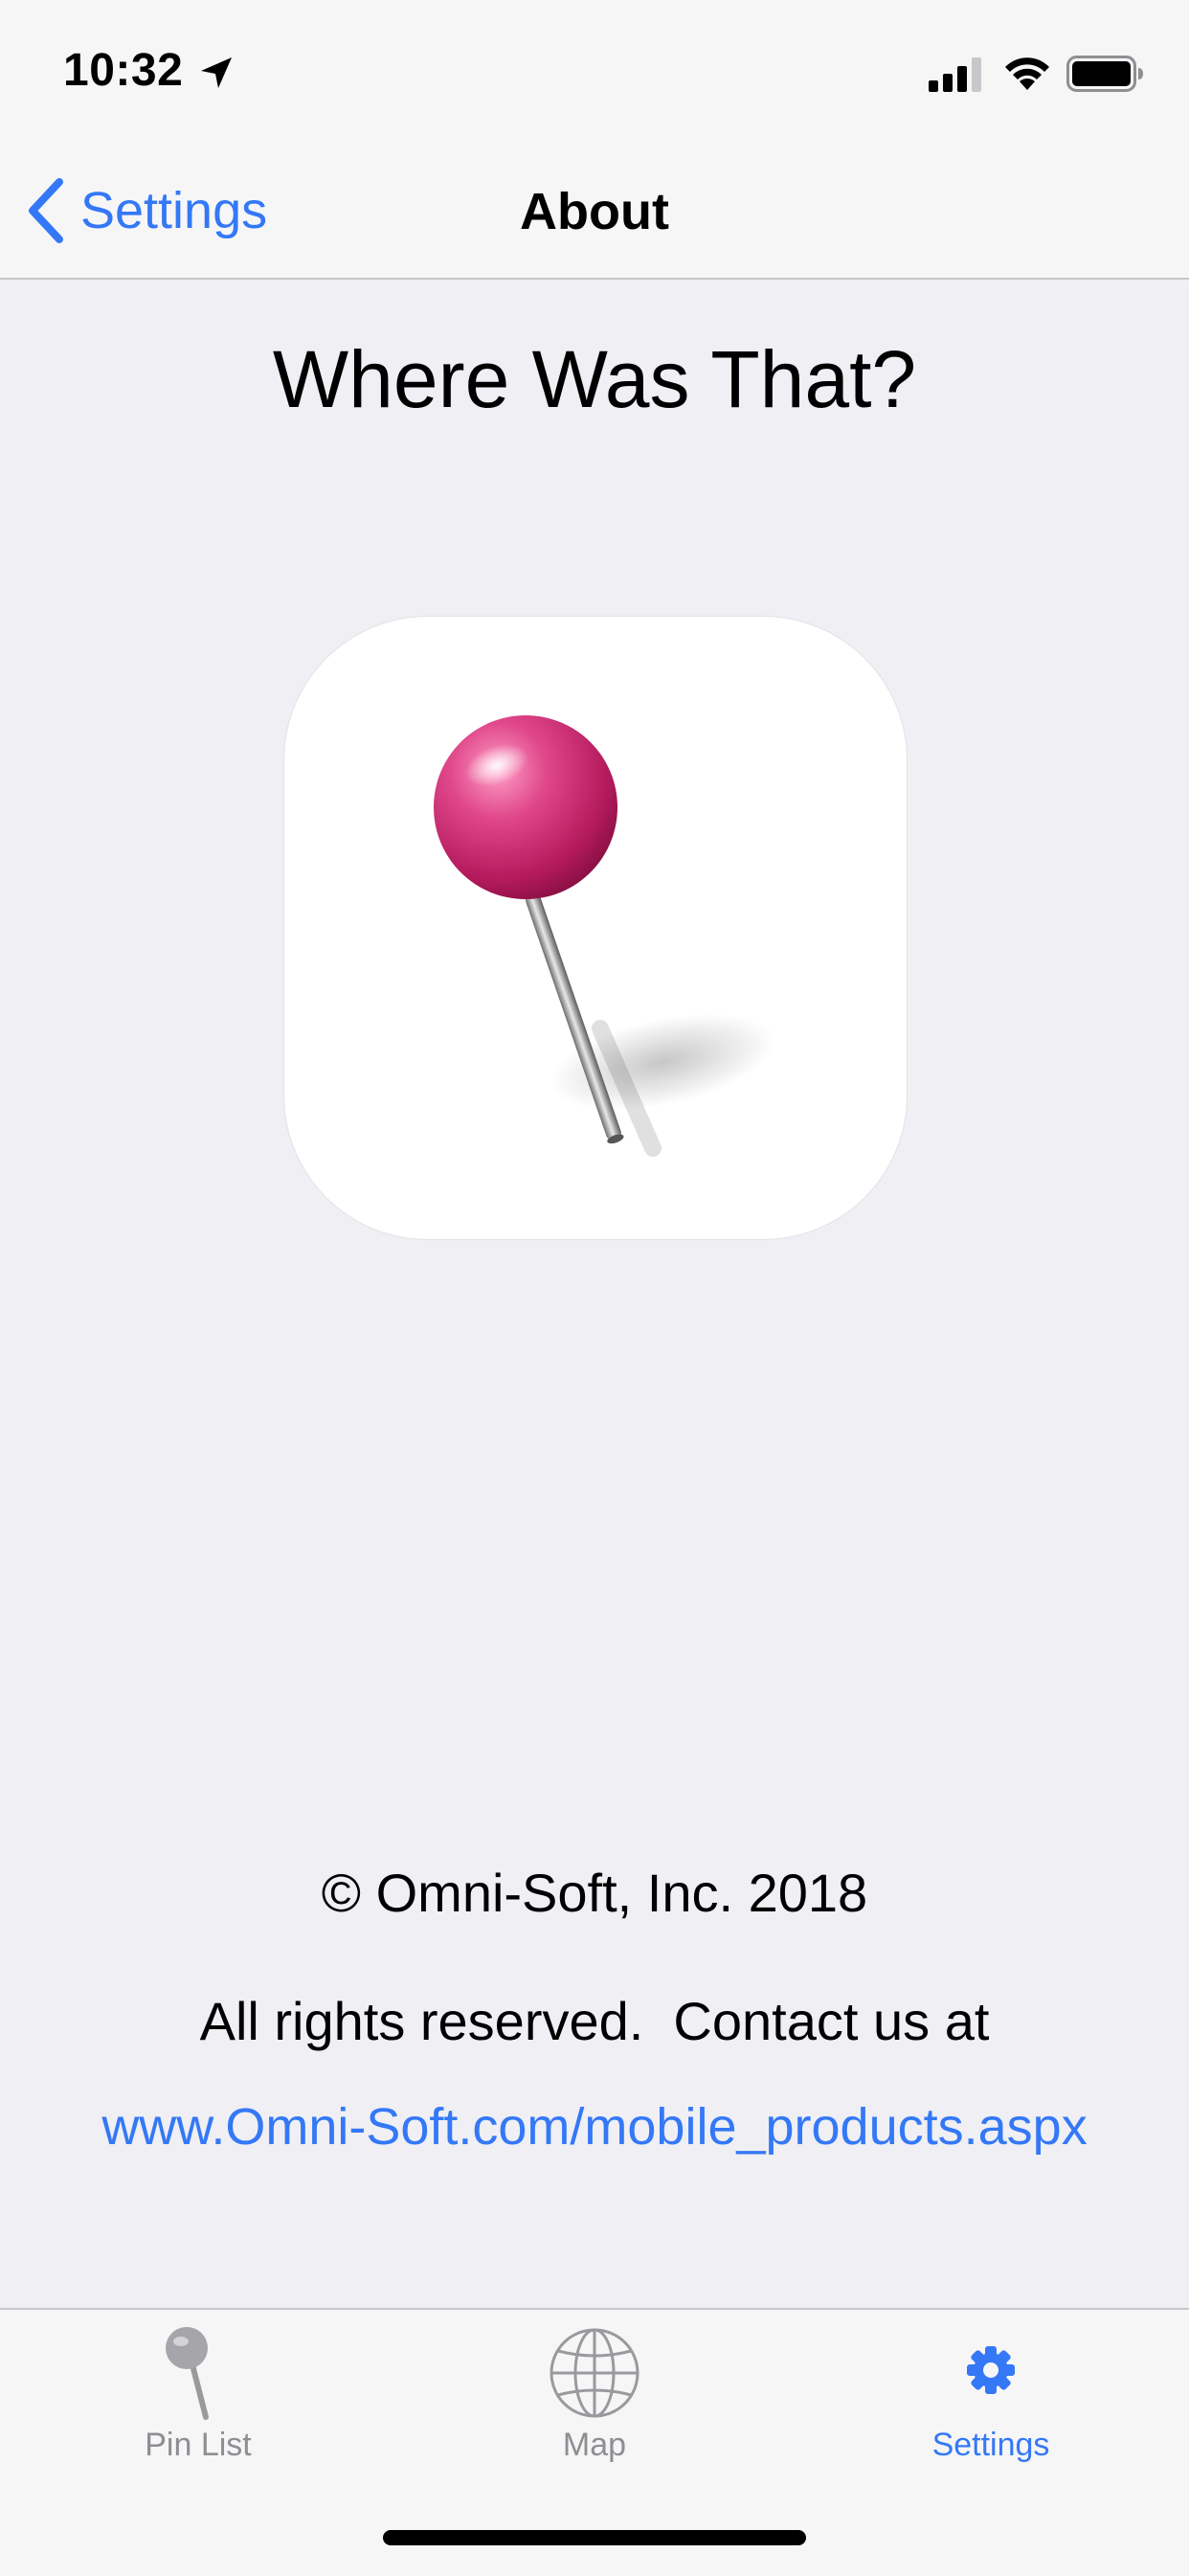 This screenshot has width=1189, height=2576. Describe the element at coordinates (1104, 74) in the screenshot. I see `battery-icon` at that location.